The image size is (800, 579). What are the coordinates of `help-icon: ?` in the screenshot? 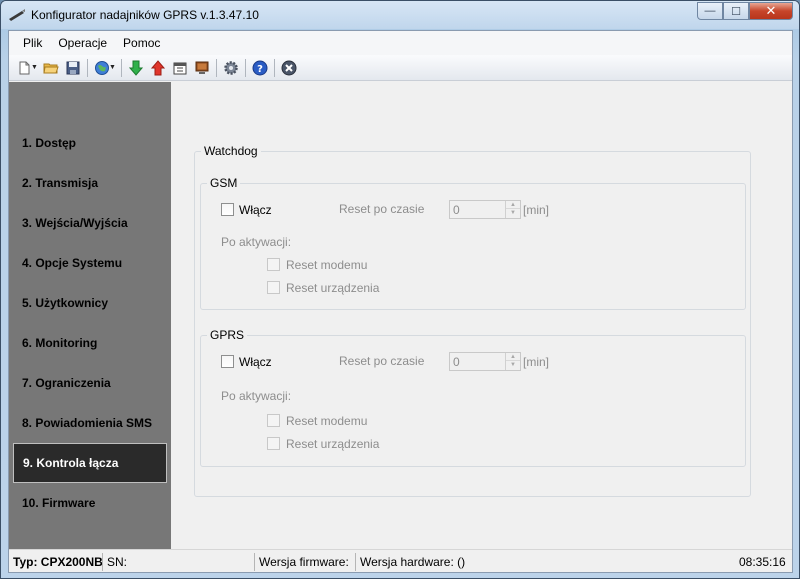 It's located at (260, 68).